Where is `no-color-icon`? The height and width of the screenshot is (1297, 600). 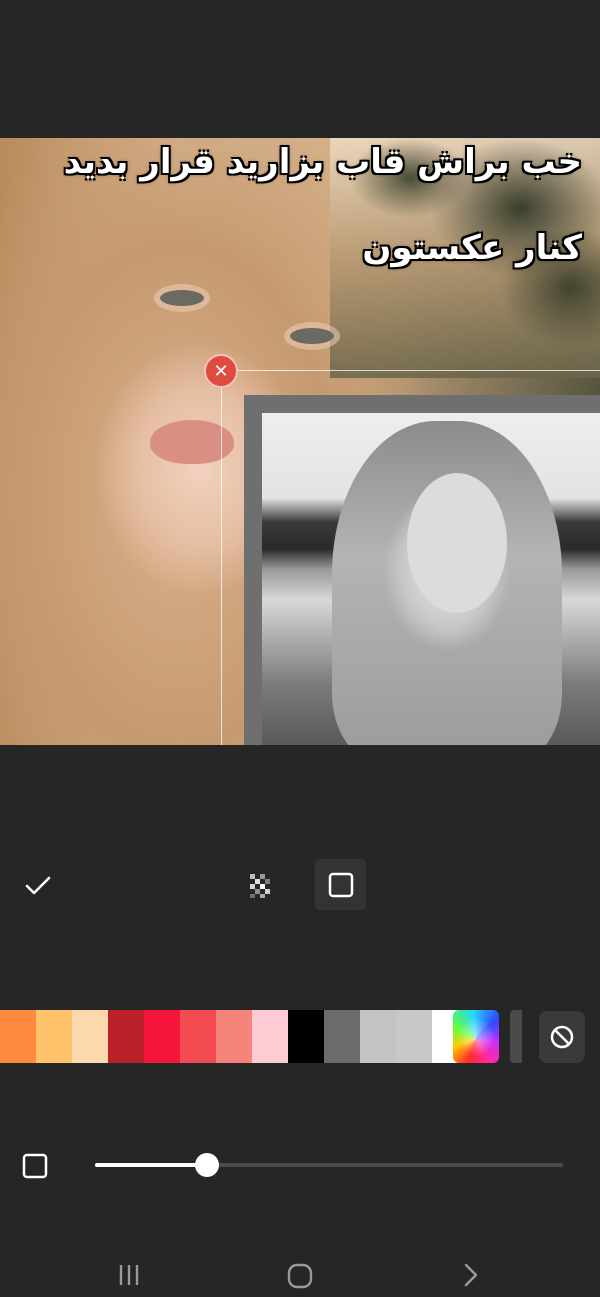 no-color-icon is located at coordinates (562, 1037).